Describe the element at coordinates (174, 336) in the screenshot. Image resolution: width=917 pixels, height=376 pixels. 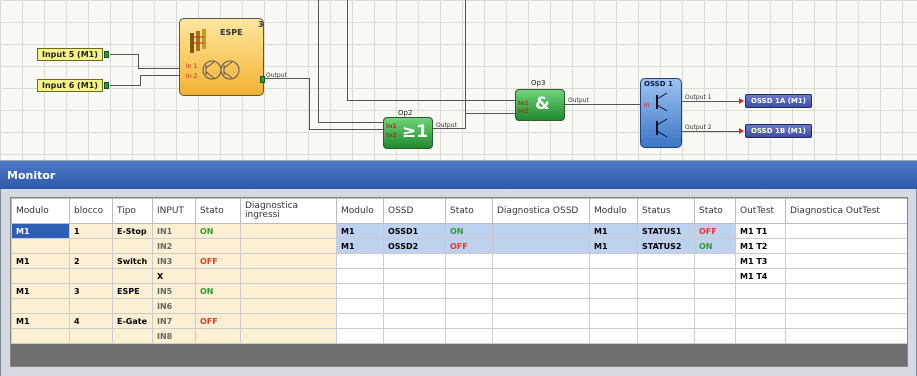
I see `table-cell: IN8` at that location.